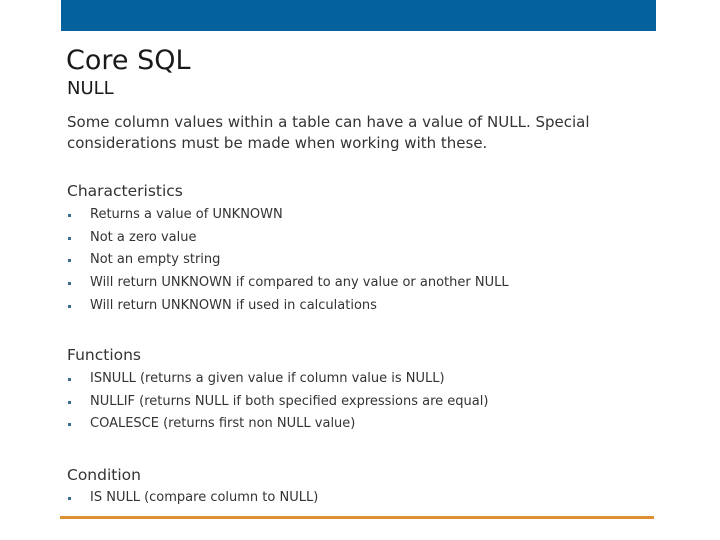 The width and height of the screenshot is (720, 540). What do you see at coordinates (90, 88) in the screenshot?
I see `slide-subtitle: NULL` at bounding box center [90, 88].